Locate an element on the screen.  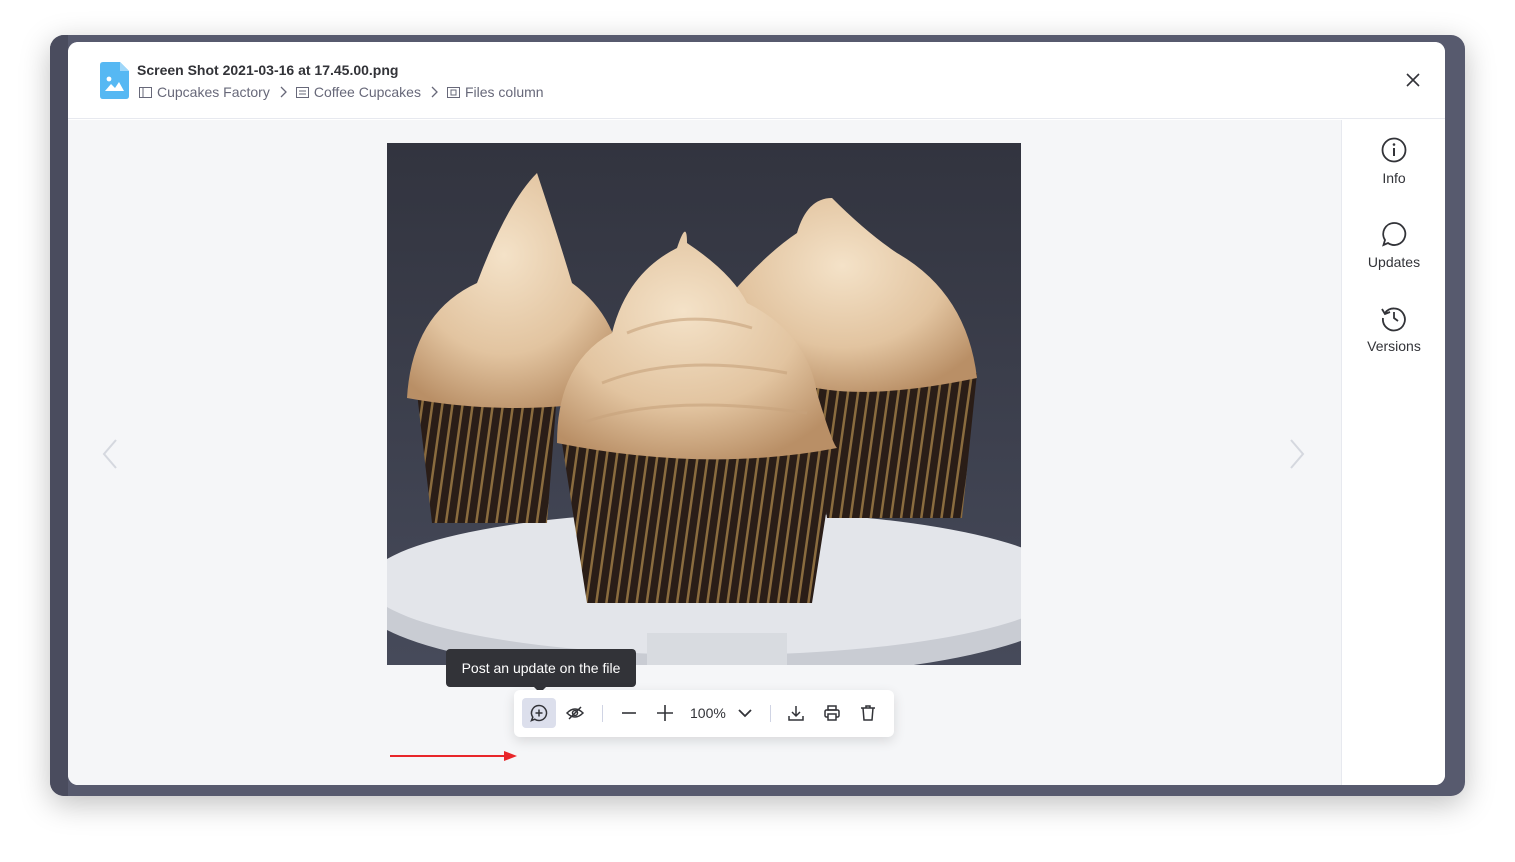
history-icon is located at coordinates (1393, 319).